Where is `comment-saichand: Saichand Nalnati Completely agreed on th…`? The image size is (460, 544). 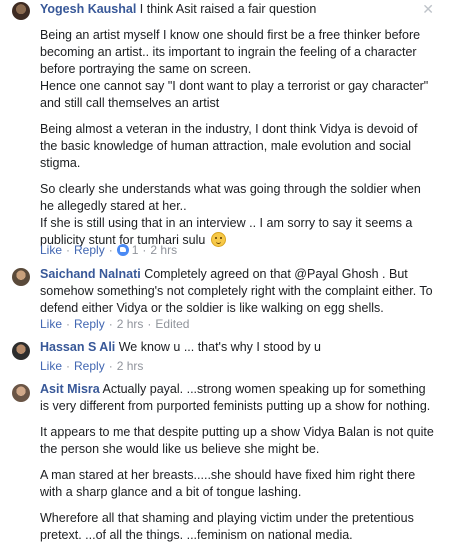 comment-saichand: Saichand Nalnati Completely agreed on th… is located at coordinates (238, 291).